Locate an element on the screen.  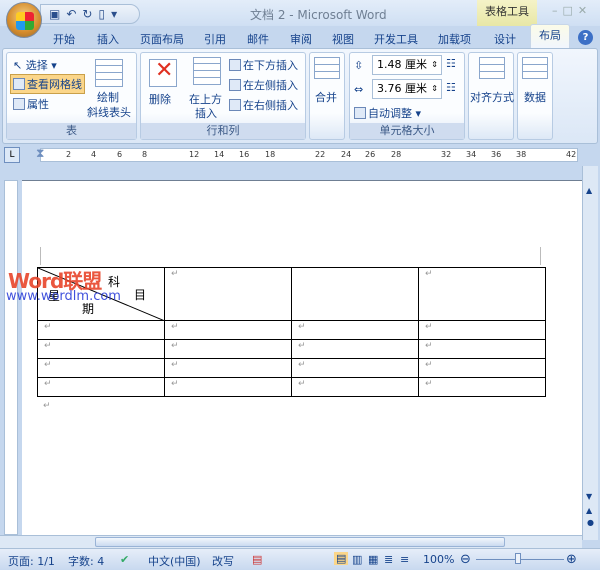
minimize-button: – is located at coordinates (557, 10).